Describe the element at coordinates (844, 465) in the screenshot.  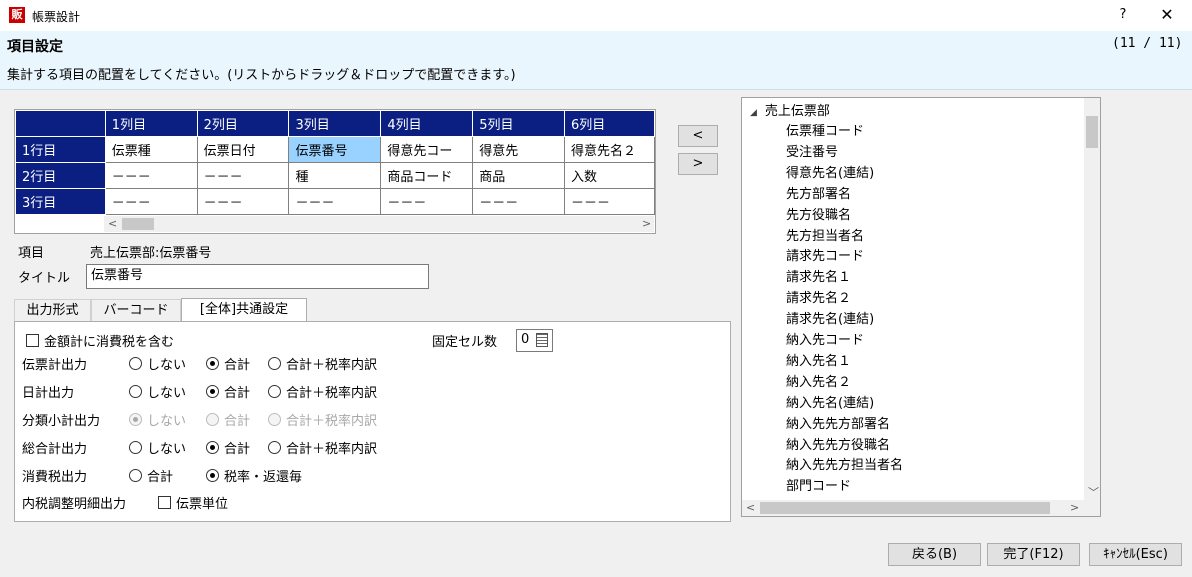
I see `tree-item: 納入先先方担当者名` at that location.